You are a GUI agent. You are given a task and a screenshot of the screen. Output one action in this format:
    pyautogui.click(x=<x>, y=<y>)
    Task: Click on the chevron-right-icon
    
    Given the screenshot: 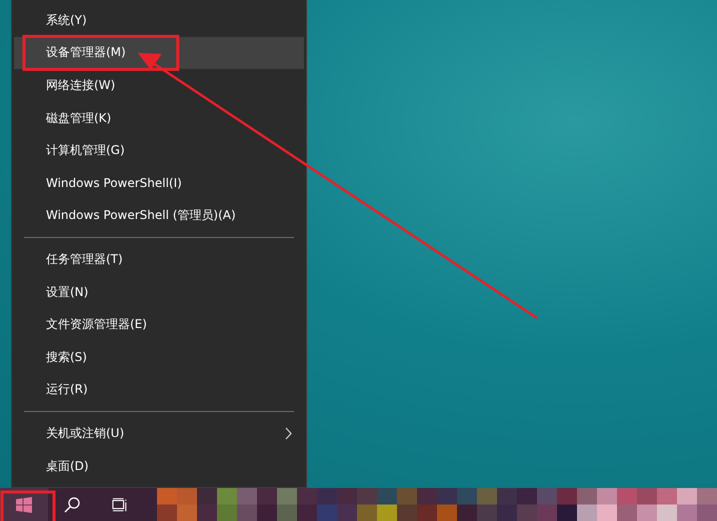 What is the action you would take?
    pyautogui.click(x=288, y=433)
    